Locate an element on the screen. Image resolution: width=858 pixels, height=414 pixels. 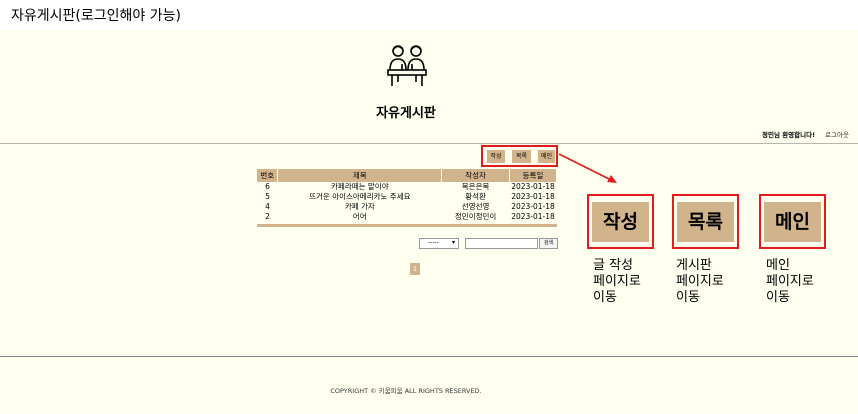
highlight-box-main: 메인 is located at coordinates (792, 221).